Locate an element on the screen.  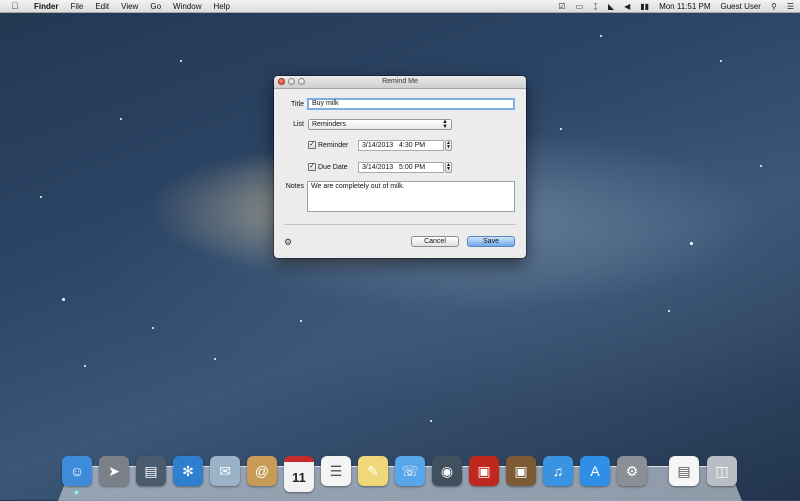
notes-label: Notes is located at coordinates (294, 186).